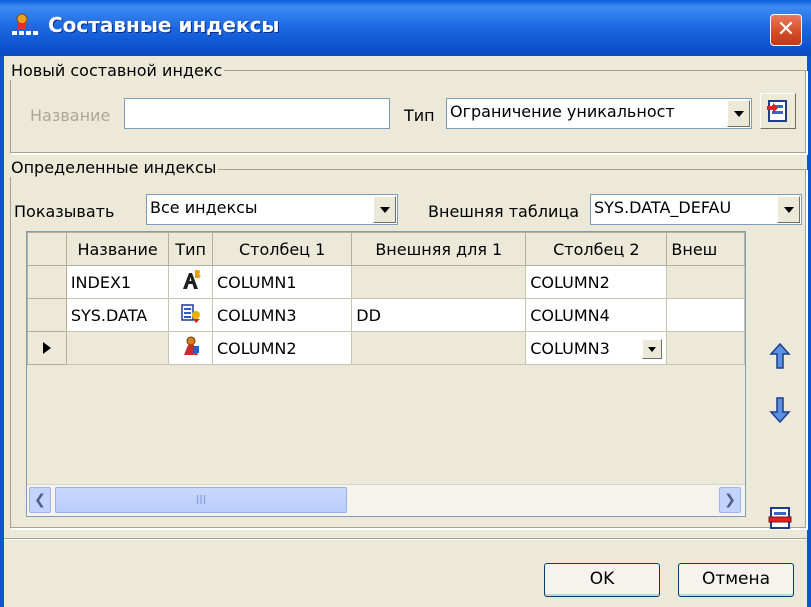 The height and width of the screenshot is (607, 811). I want to click on horizontal-scrollbar: ❮ III ❯, so click(386, 500).